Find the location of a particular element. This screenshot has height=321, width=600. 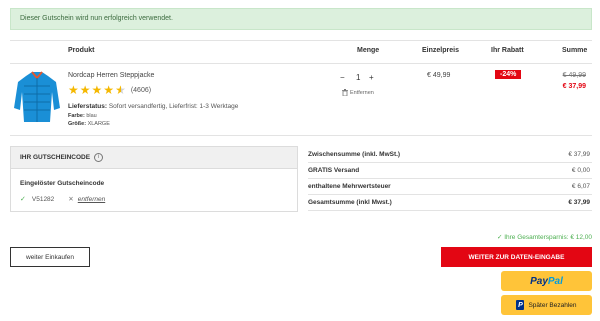

close-icon: ✕ is located at coordinates (70, 199).